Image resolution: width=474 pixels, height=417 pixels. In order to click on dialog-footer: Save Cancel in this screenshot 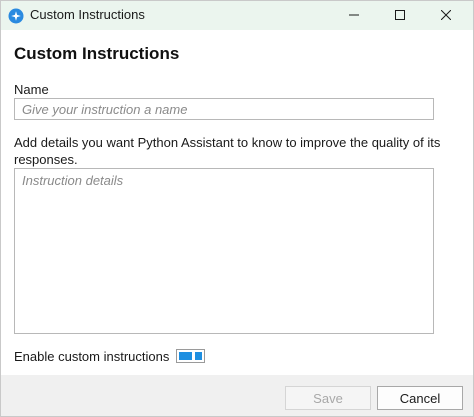, I will do `click(237, 395)`.